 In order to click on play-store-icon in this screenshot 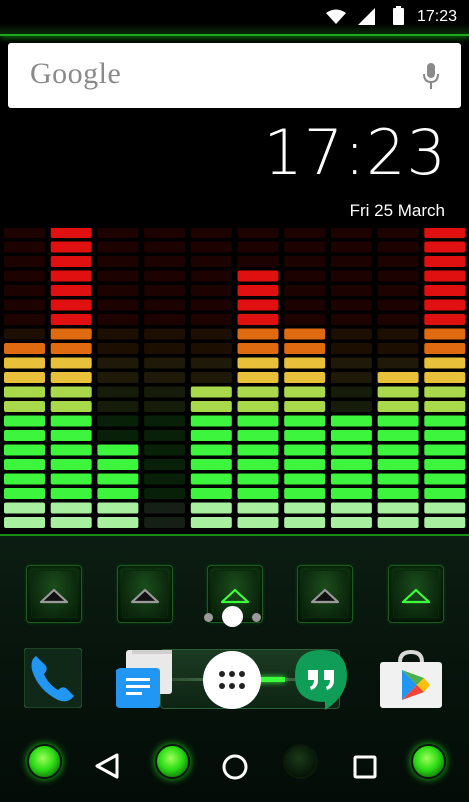, I will do `click(411, 679)`.